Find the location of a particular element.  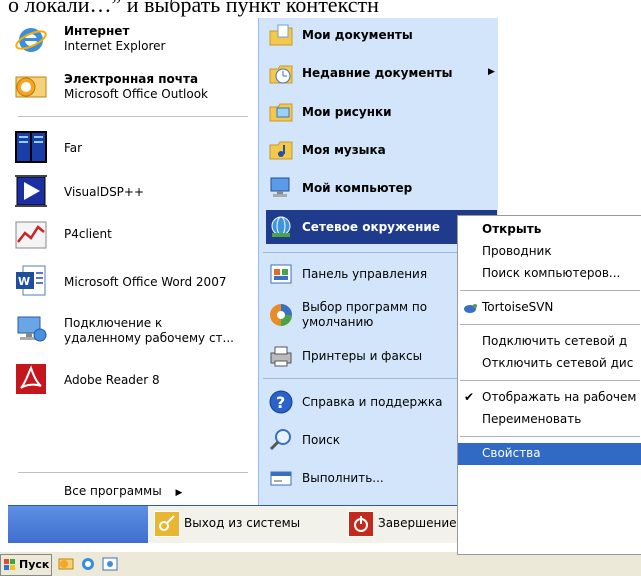

start-item-internet: Интернет Internet Explorer is located at coordinates (133, 40).